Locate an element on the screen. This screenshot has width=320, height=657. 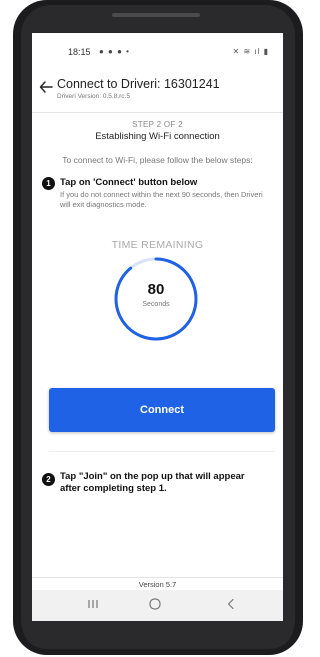
countdown-ring-progress is located at coordinates (156, 299).